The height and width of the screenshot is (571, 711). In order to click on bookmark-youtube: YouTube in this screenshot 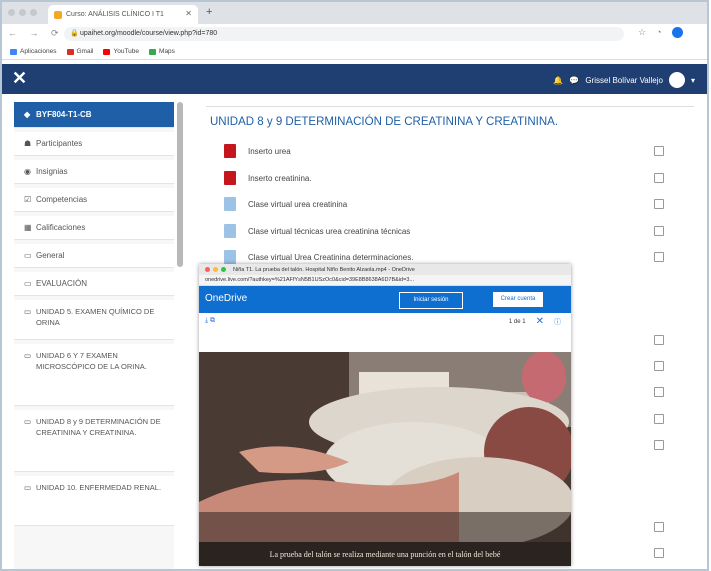, I will do `click(121, 51)`.